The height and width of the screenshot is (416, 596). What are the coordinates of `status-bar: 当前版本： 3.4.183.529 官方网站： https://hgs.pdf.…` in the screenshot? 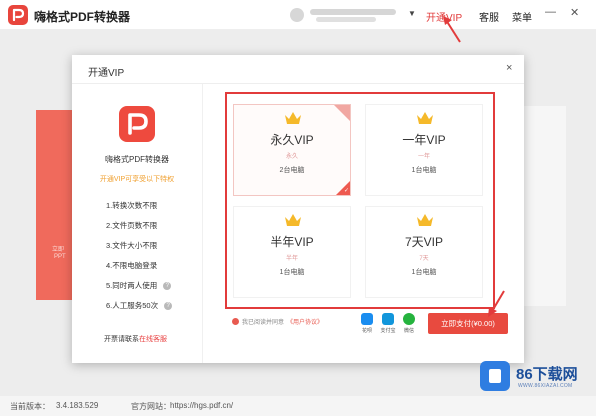 It's located at (298, 406).